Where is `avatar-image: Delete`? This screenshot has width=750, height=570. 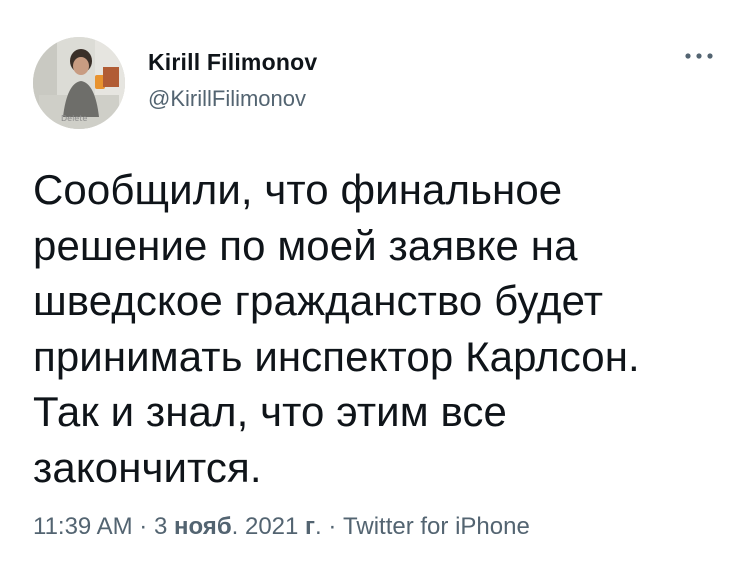
avatar-image: Delete is located at coordinates (79, 83).